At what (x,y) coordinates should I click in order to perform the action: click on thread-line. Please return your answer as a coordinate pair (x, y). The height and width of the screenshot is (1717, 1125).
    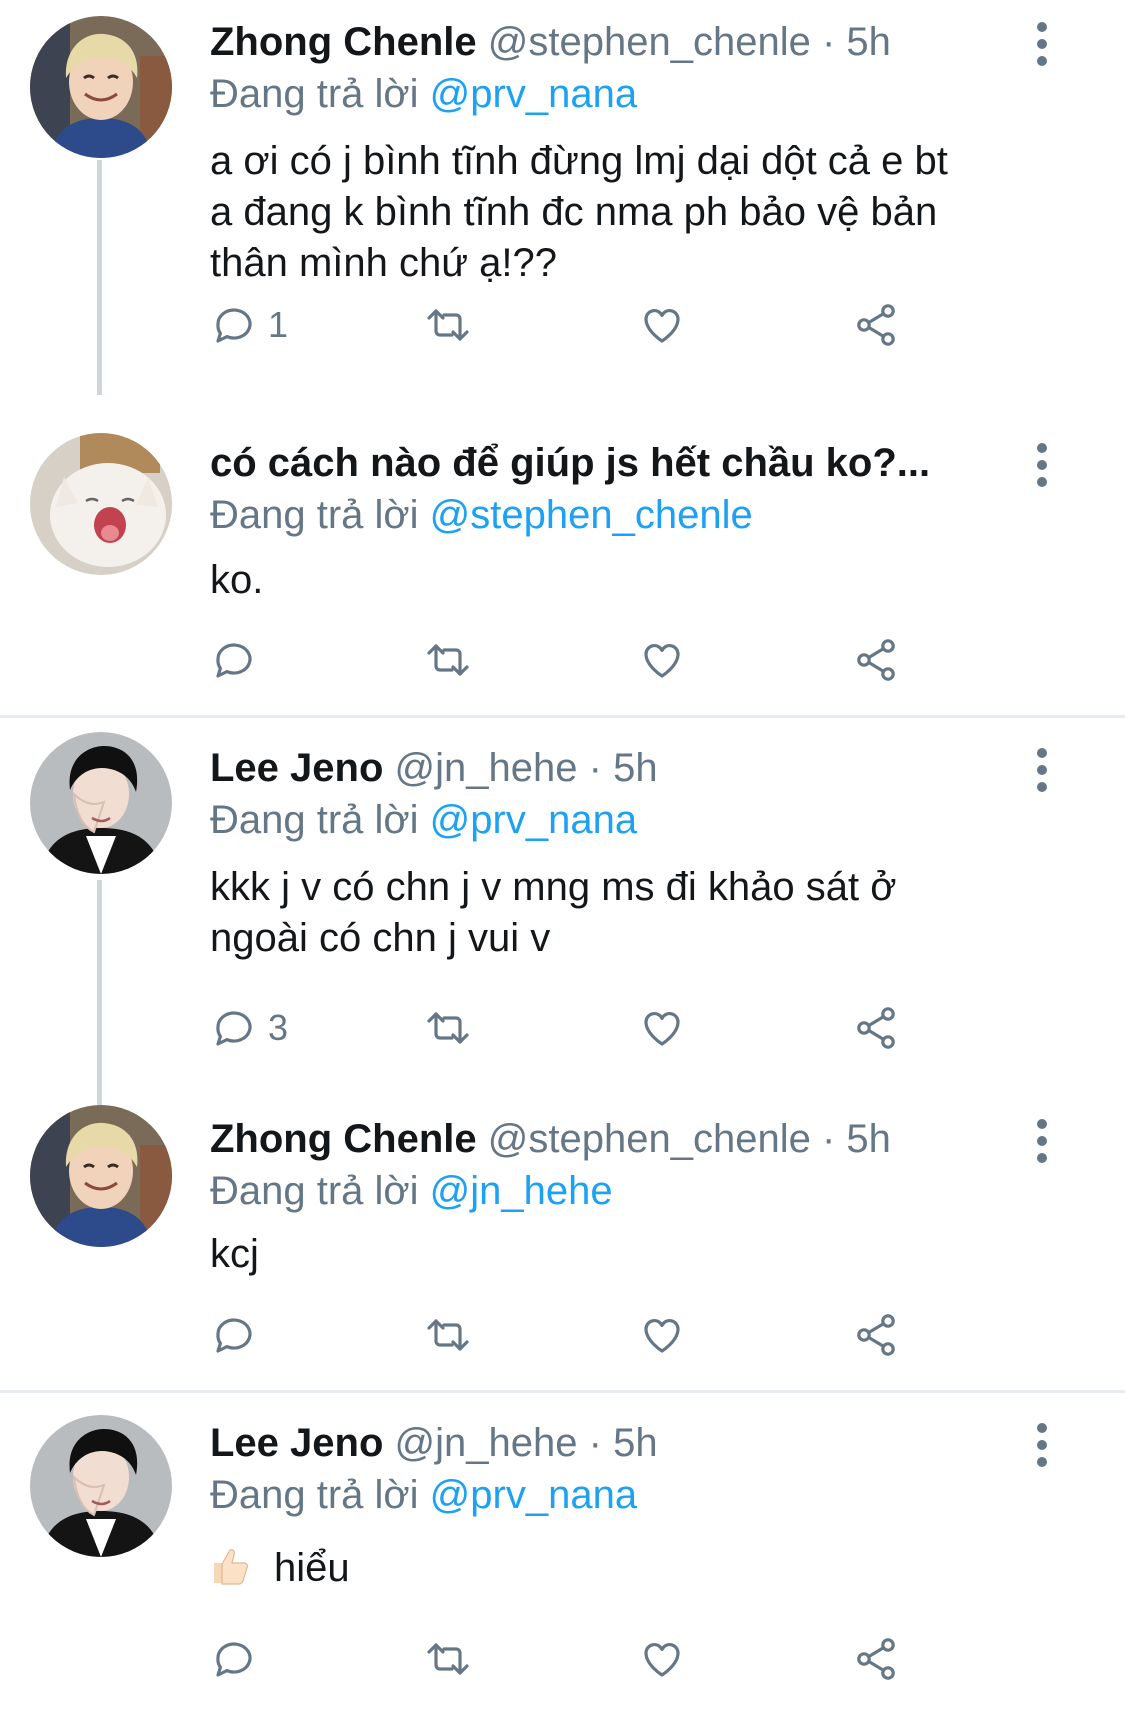
    Looking at the image, I should click on (99, 992).